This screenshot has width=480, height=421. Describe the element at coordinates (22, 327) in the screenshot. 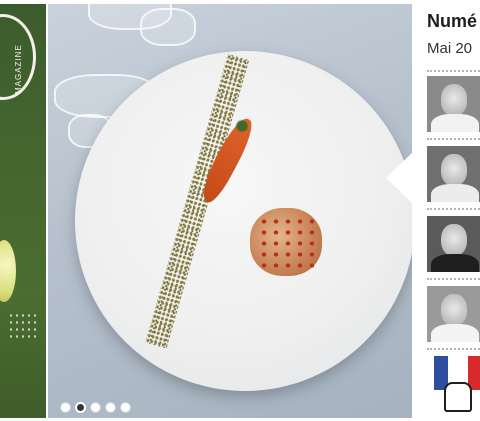

I see `salt-sprinkle-decoration` at that location.